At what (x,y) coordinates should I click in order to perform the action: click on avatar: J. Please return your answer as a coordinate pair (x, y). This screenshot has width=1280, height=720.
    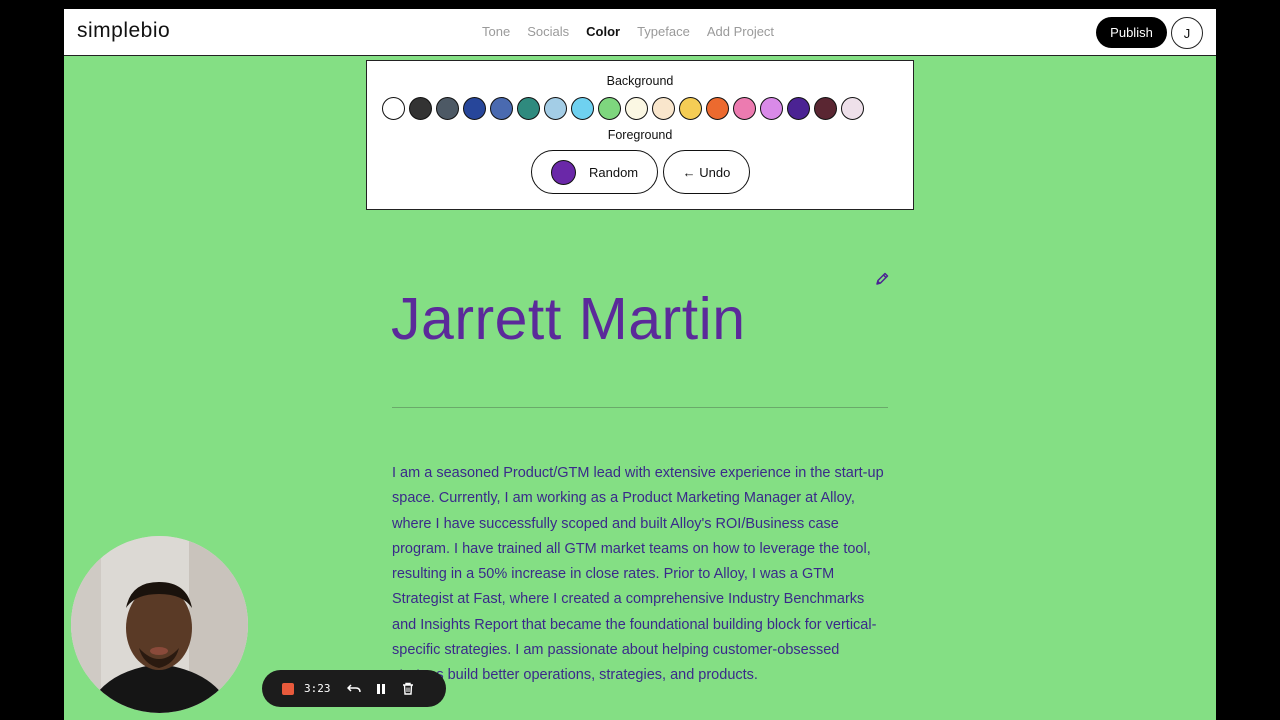
    Looking at the image, I should click on (1187, 33).